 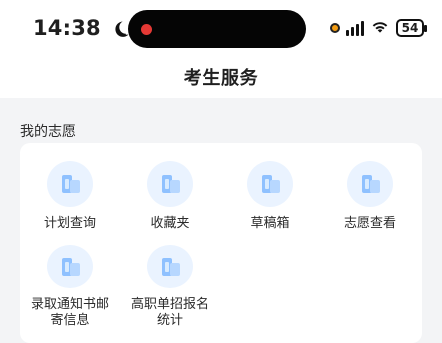 I want to click on cellular-signal-icon, so click(x=355, y=28).